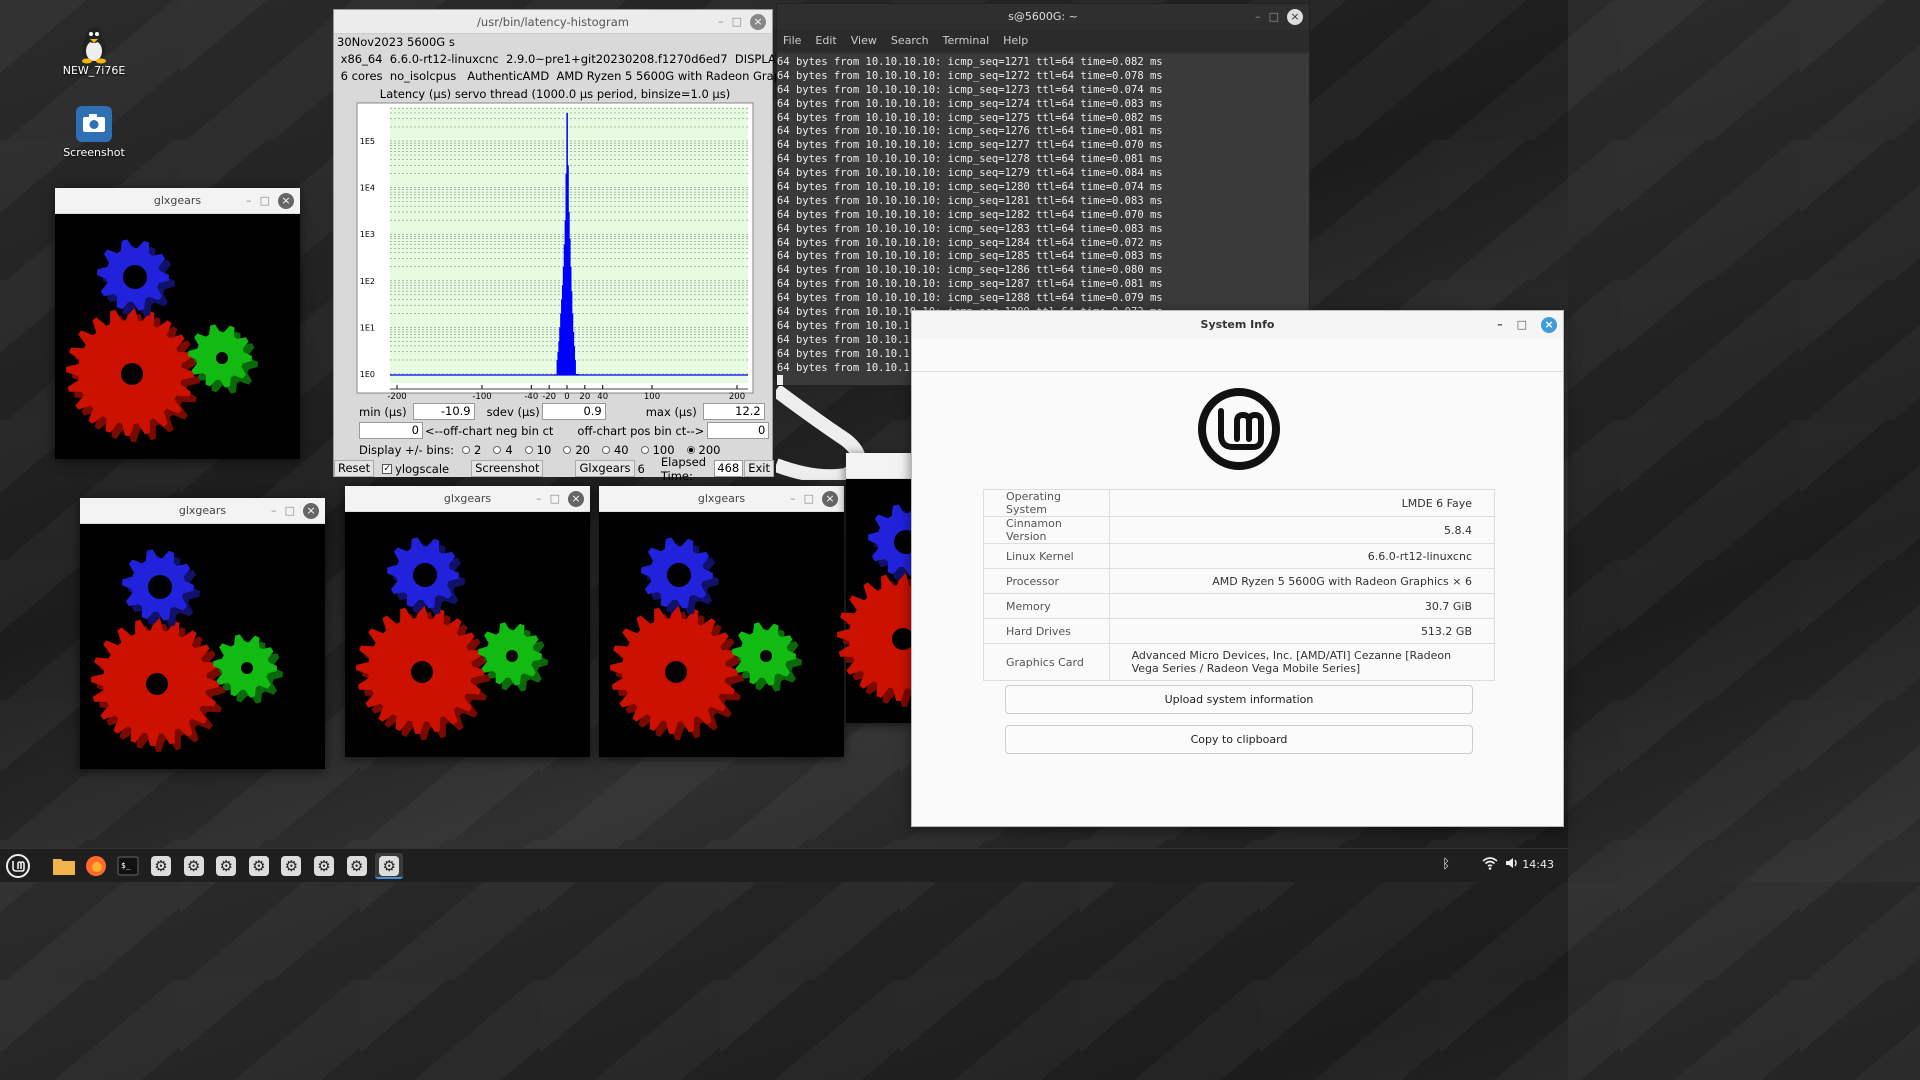 This screenshot has height=1080, width=1920. Describe the element at coordinates (415, 469) in the screenshot. I see `ylogscale-checkbox: ✓ ylogscale` at that location.